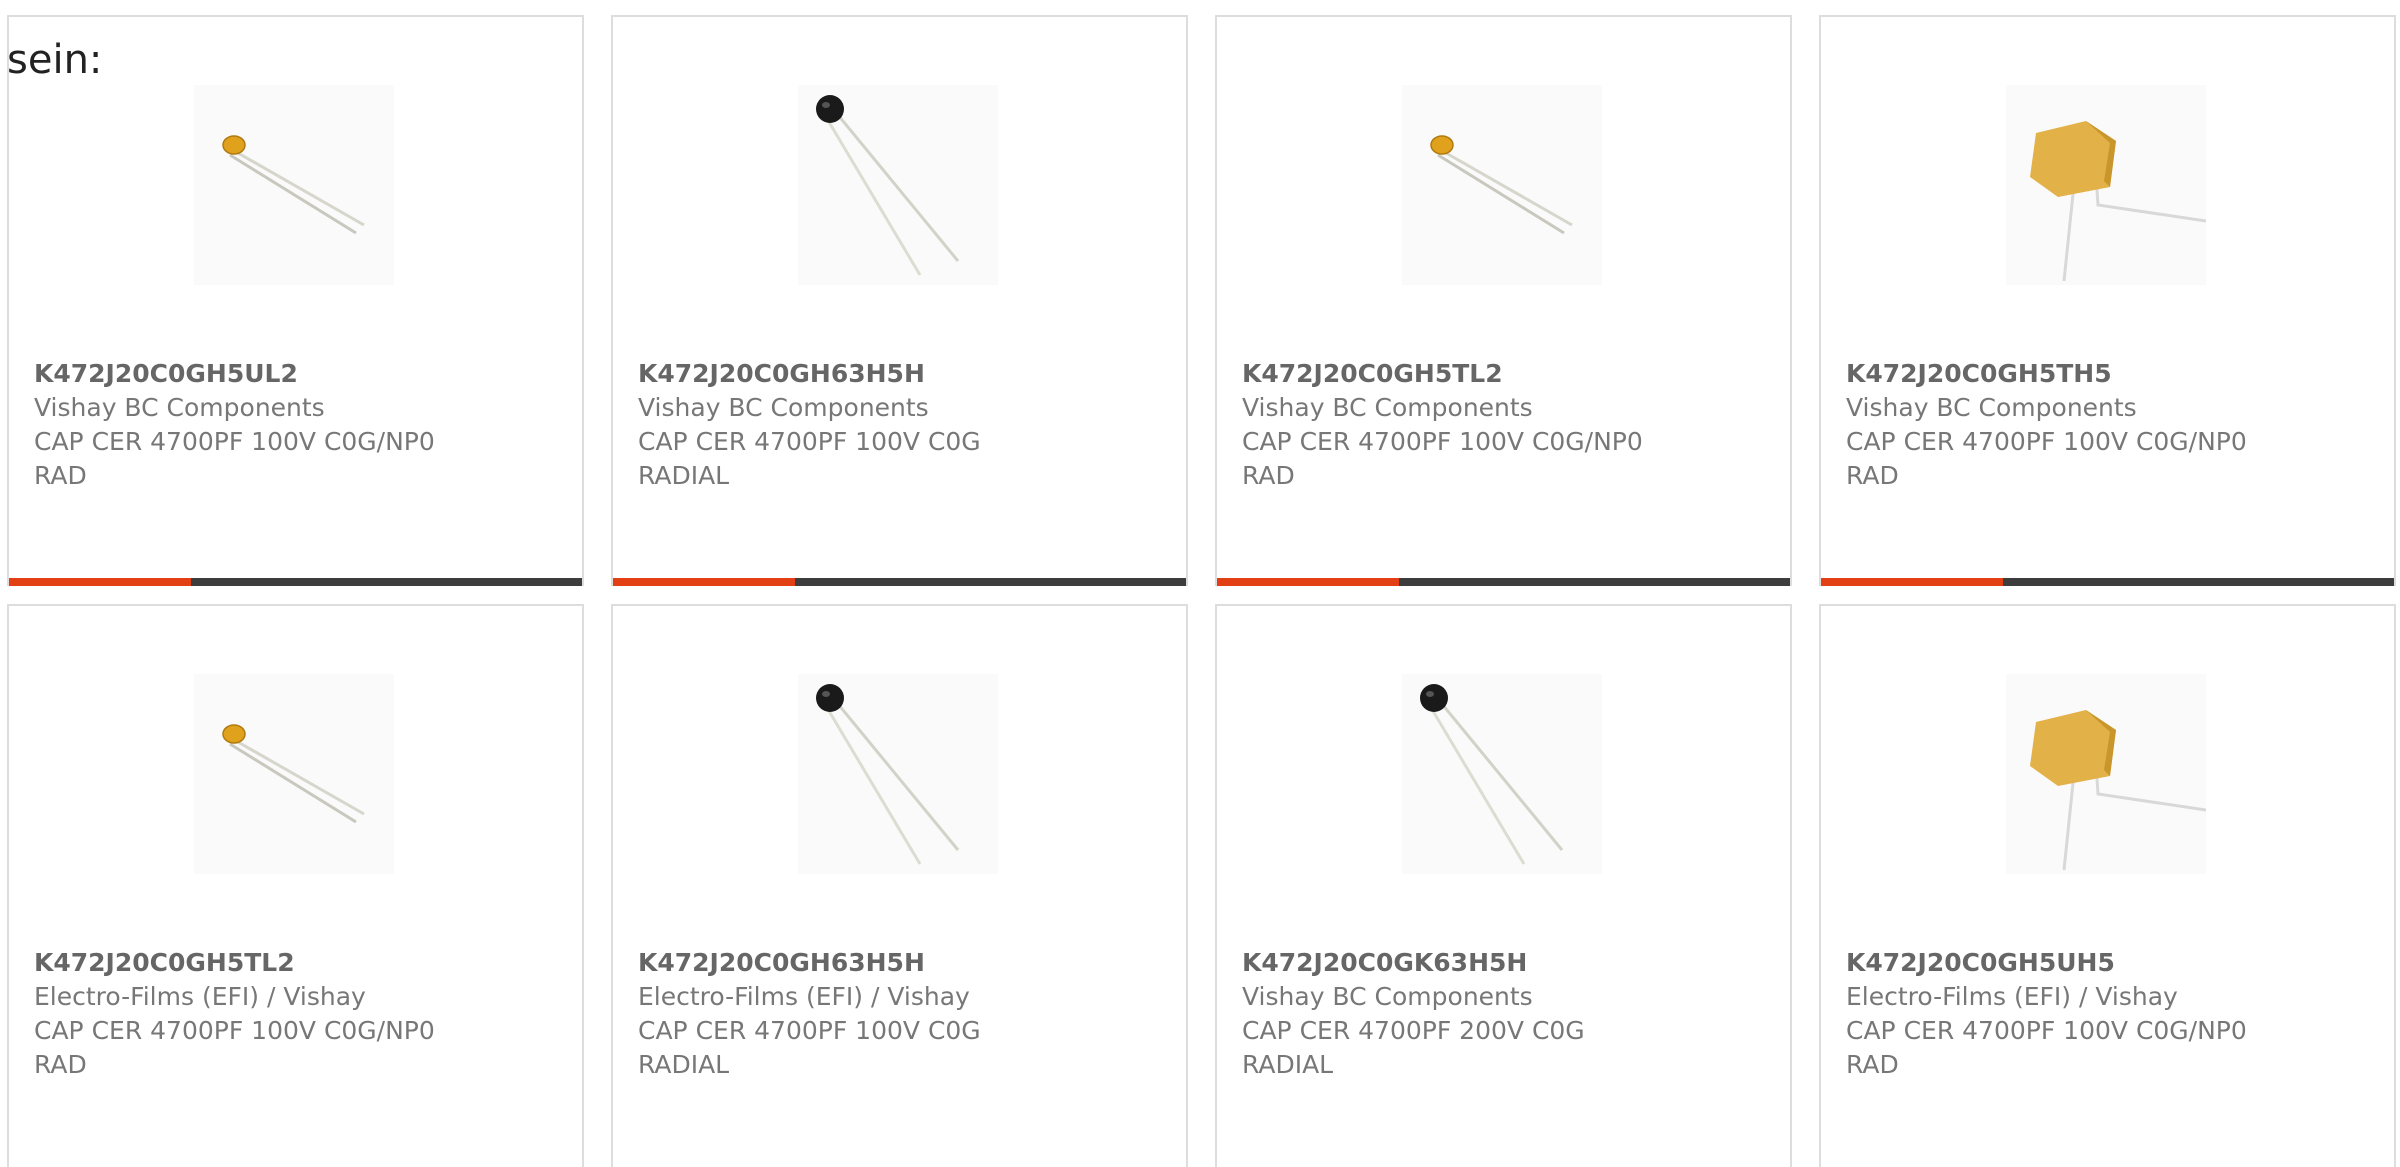 This screenshot has height=1167, width=2400. What do you see at coordinates (1413, 1047) in the screenshot?
I see `description: CAP CER 4700PF 200V C0G RADIAL` at bounding box center [1413, 1047].